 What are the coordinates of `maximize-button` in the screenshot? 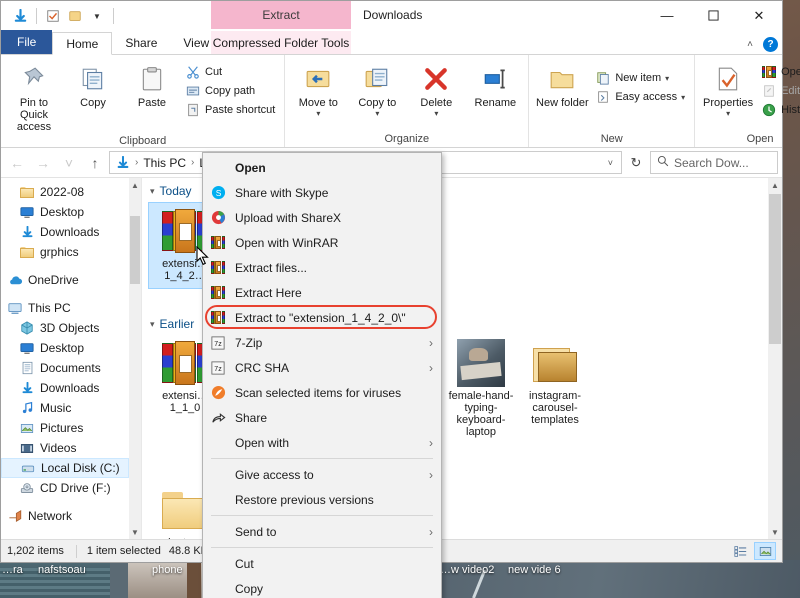 It's located at (713, 15).